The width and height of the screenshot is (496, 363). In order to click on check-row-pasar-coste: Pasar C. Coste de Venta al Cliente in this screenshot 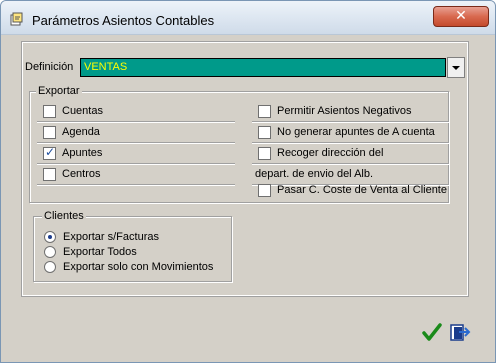, I will do `click(350, 191)`.